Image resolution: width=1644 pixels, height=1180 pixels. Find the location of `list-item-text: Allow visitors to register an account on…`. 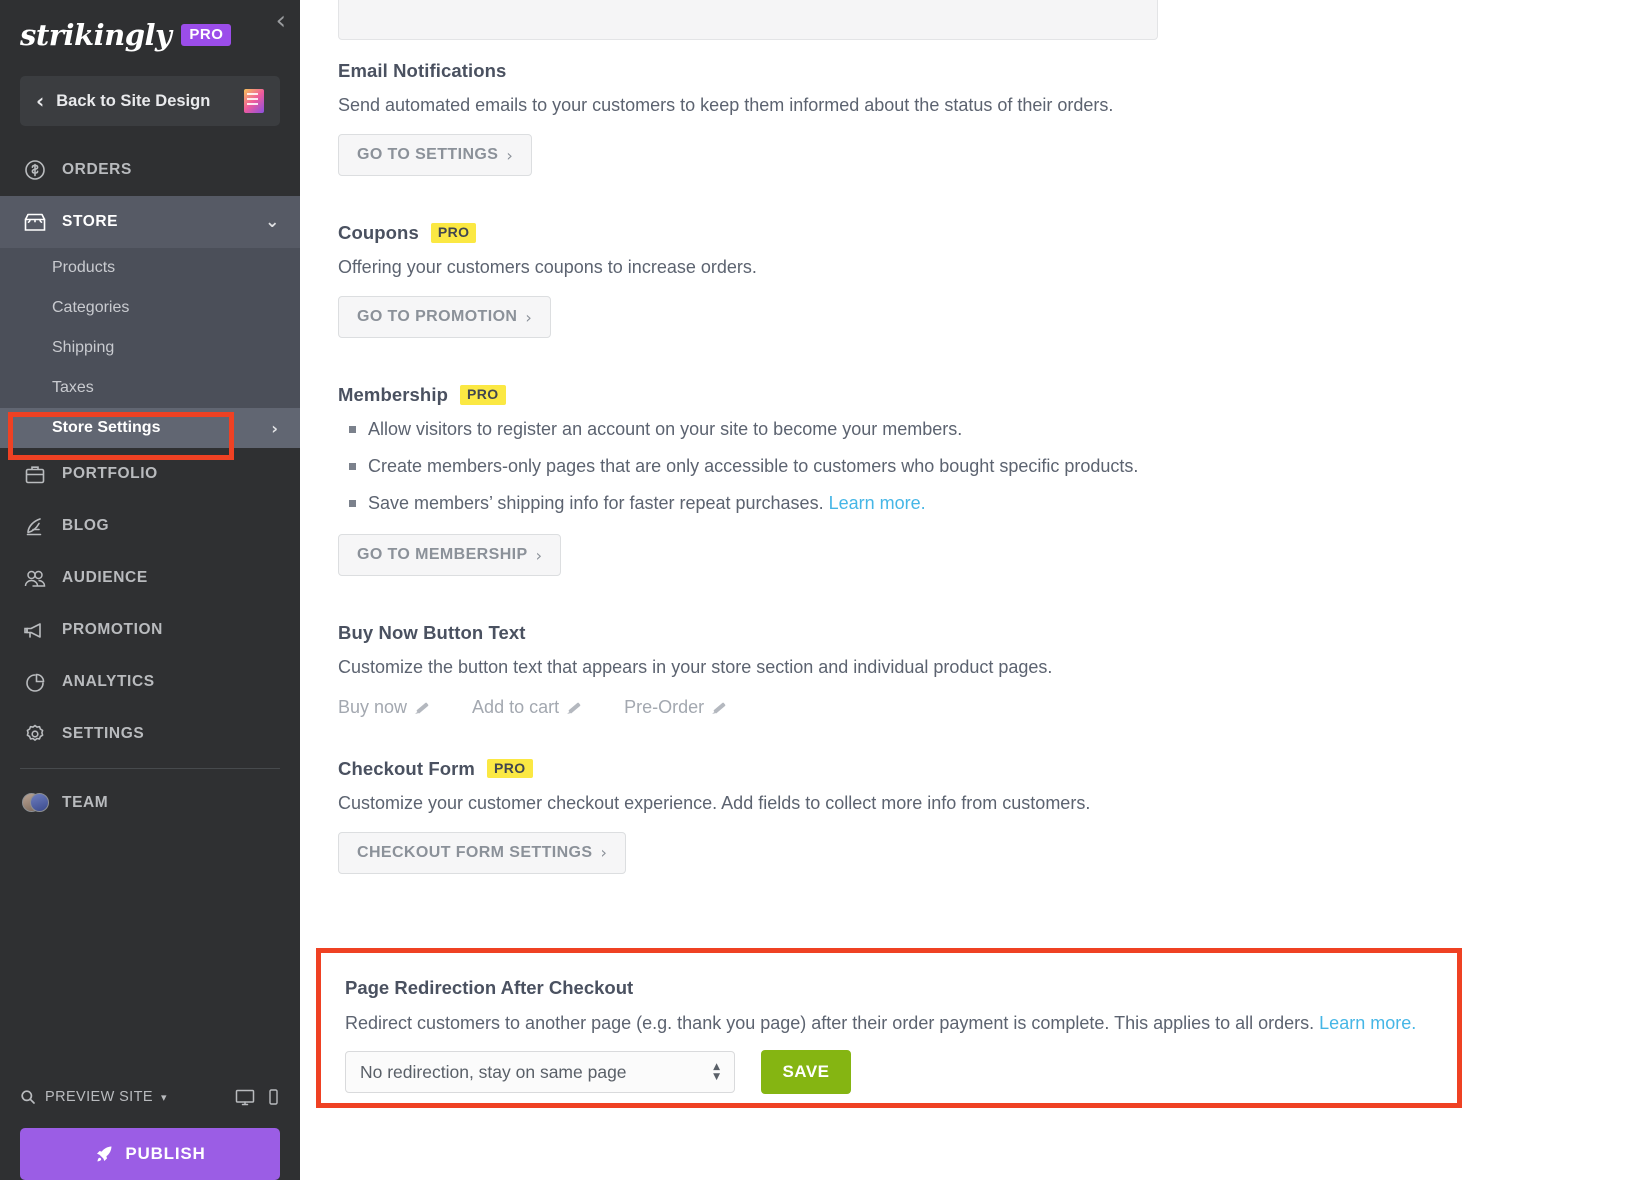

list-item-text: Allow visitors to register an account on… is located at coordinates (665, 429).